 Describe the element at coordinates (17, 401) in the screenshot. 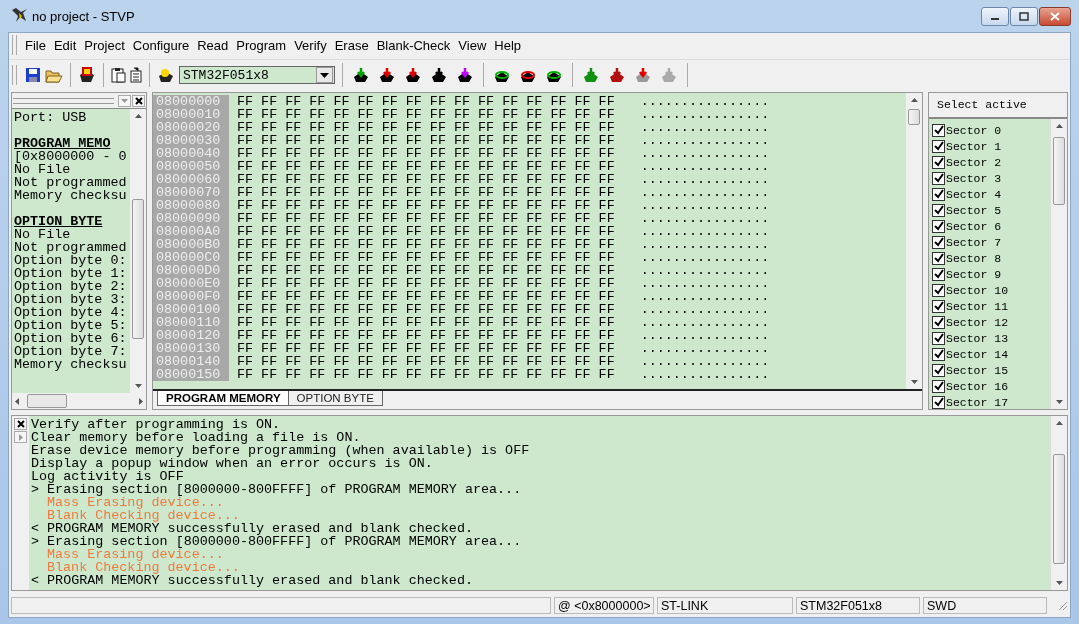

I see `scroll-left-icon` at that location.